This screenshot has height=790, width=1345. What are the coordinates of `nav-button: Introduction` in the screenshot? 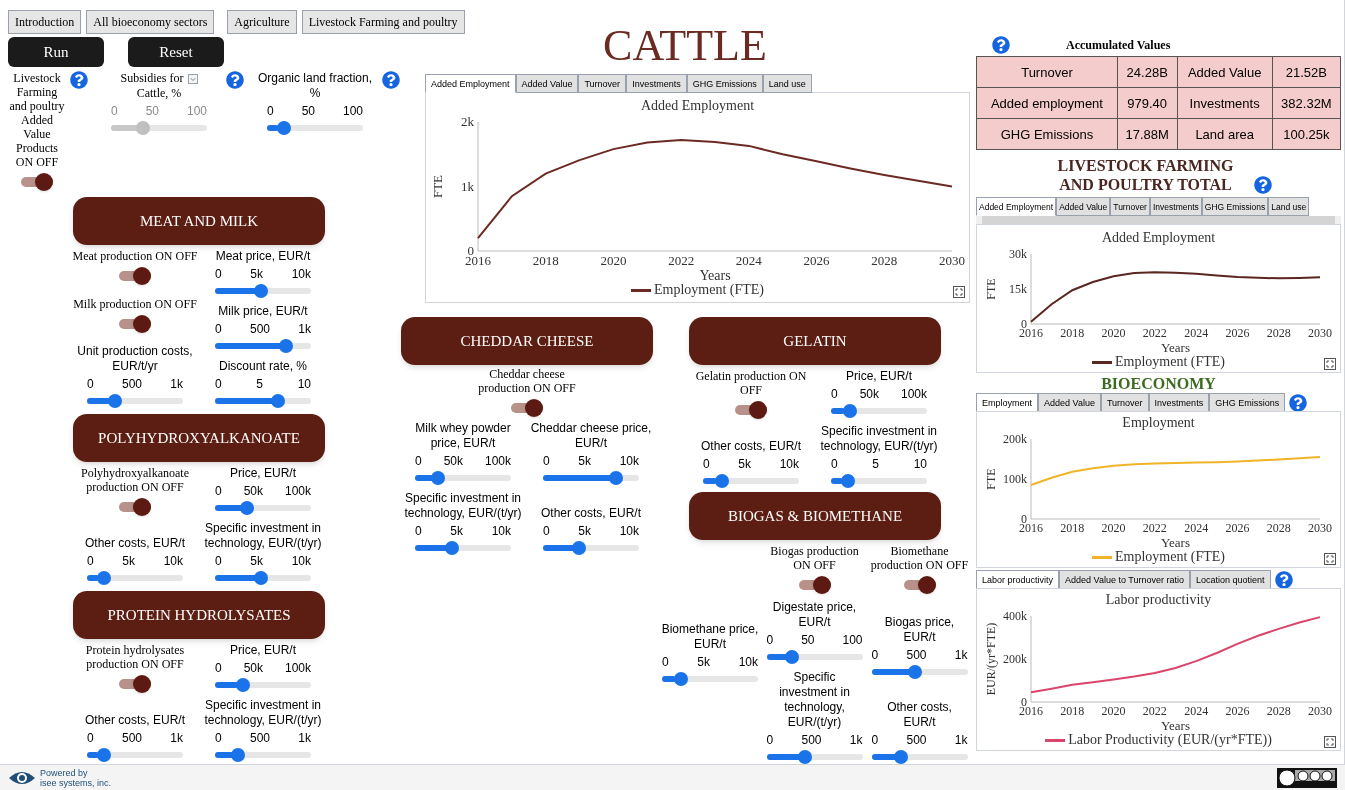 It's located at (45, 22).